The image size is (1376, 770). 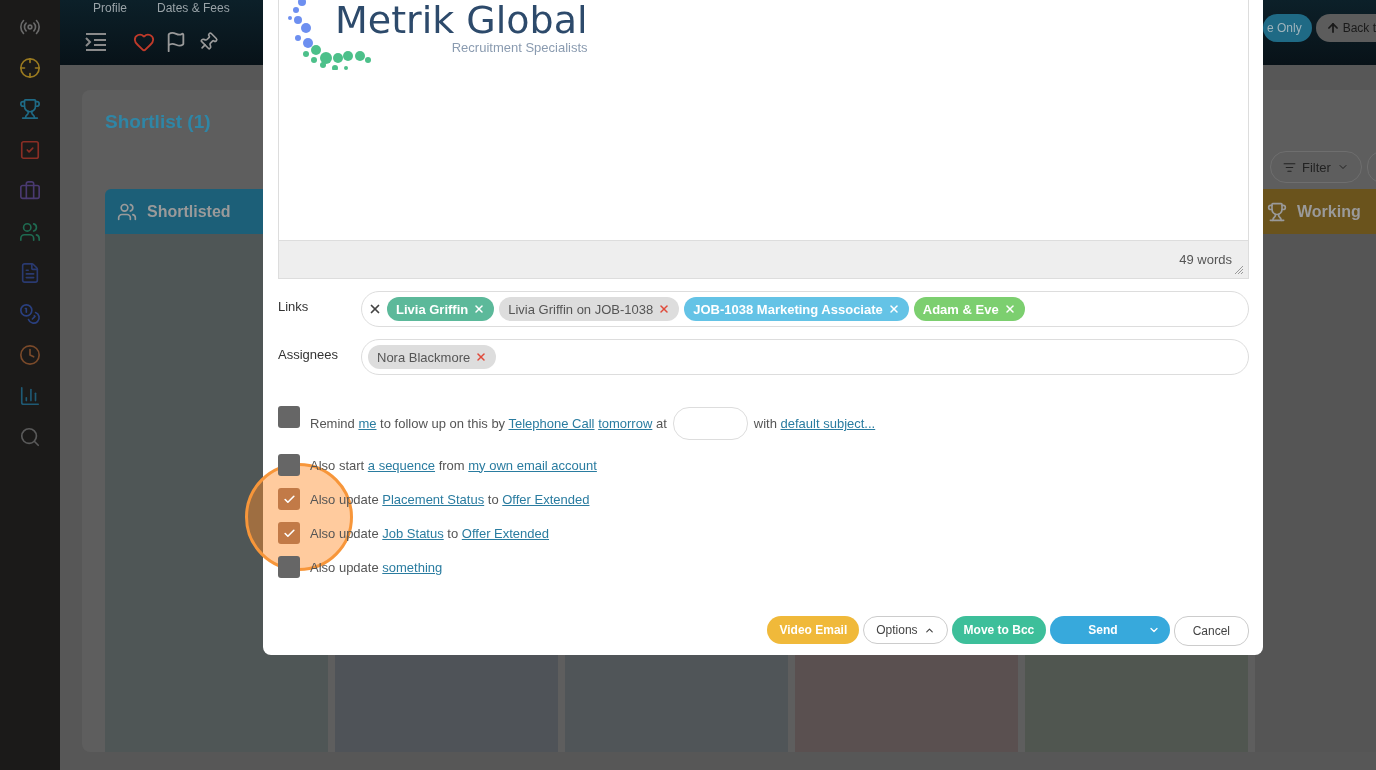 I want to click on header-tab: Dates & Fees, so click(x=193, y=9).